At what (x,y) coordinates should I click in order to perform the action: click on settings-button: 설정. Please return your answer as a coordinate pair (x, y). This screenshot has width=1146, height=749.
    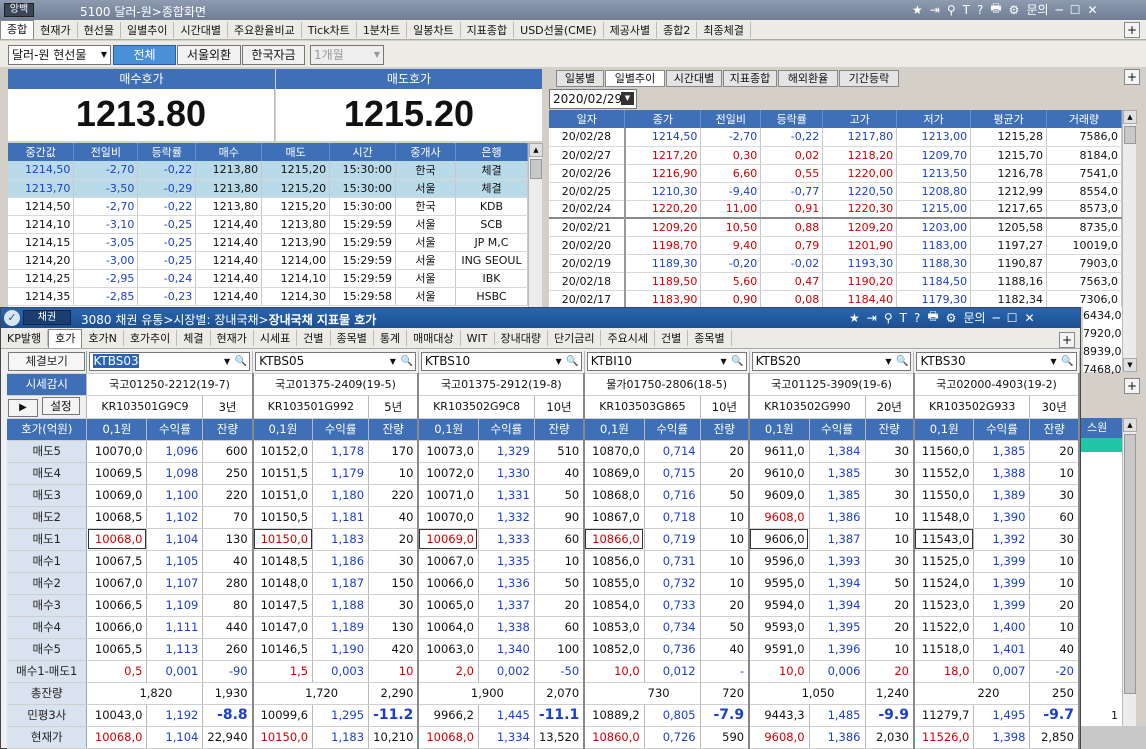
    Looking at the image, I should click on (61, 405).